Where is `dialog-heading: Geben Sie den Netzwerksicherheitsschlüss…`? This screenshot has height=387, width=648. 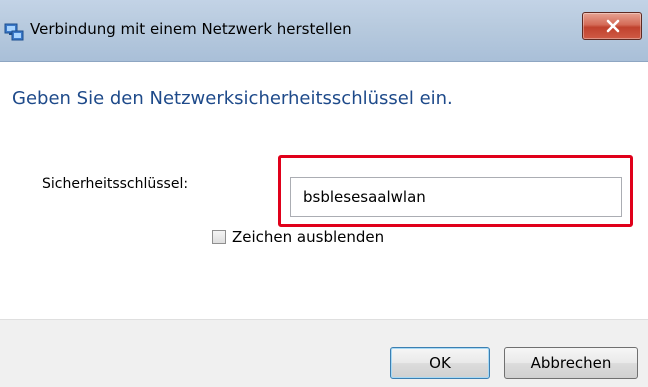 dialog-heading: Geben Sie den Netzwerksicherheitsschlüss… is located at coordinates (232, 98).